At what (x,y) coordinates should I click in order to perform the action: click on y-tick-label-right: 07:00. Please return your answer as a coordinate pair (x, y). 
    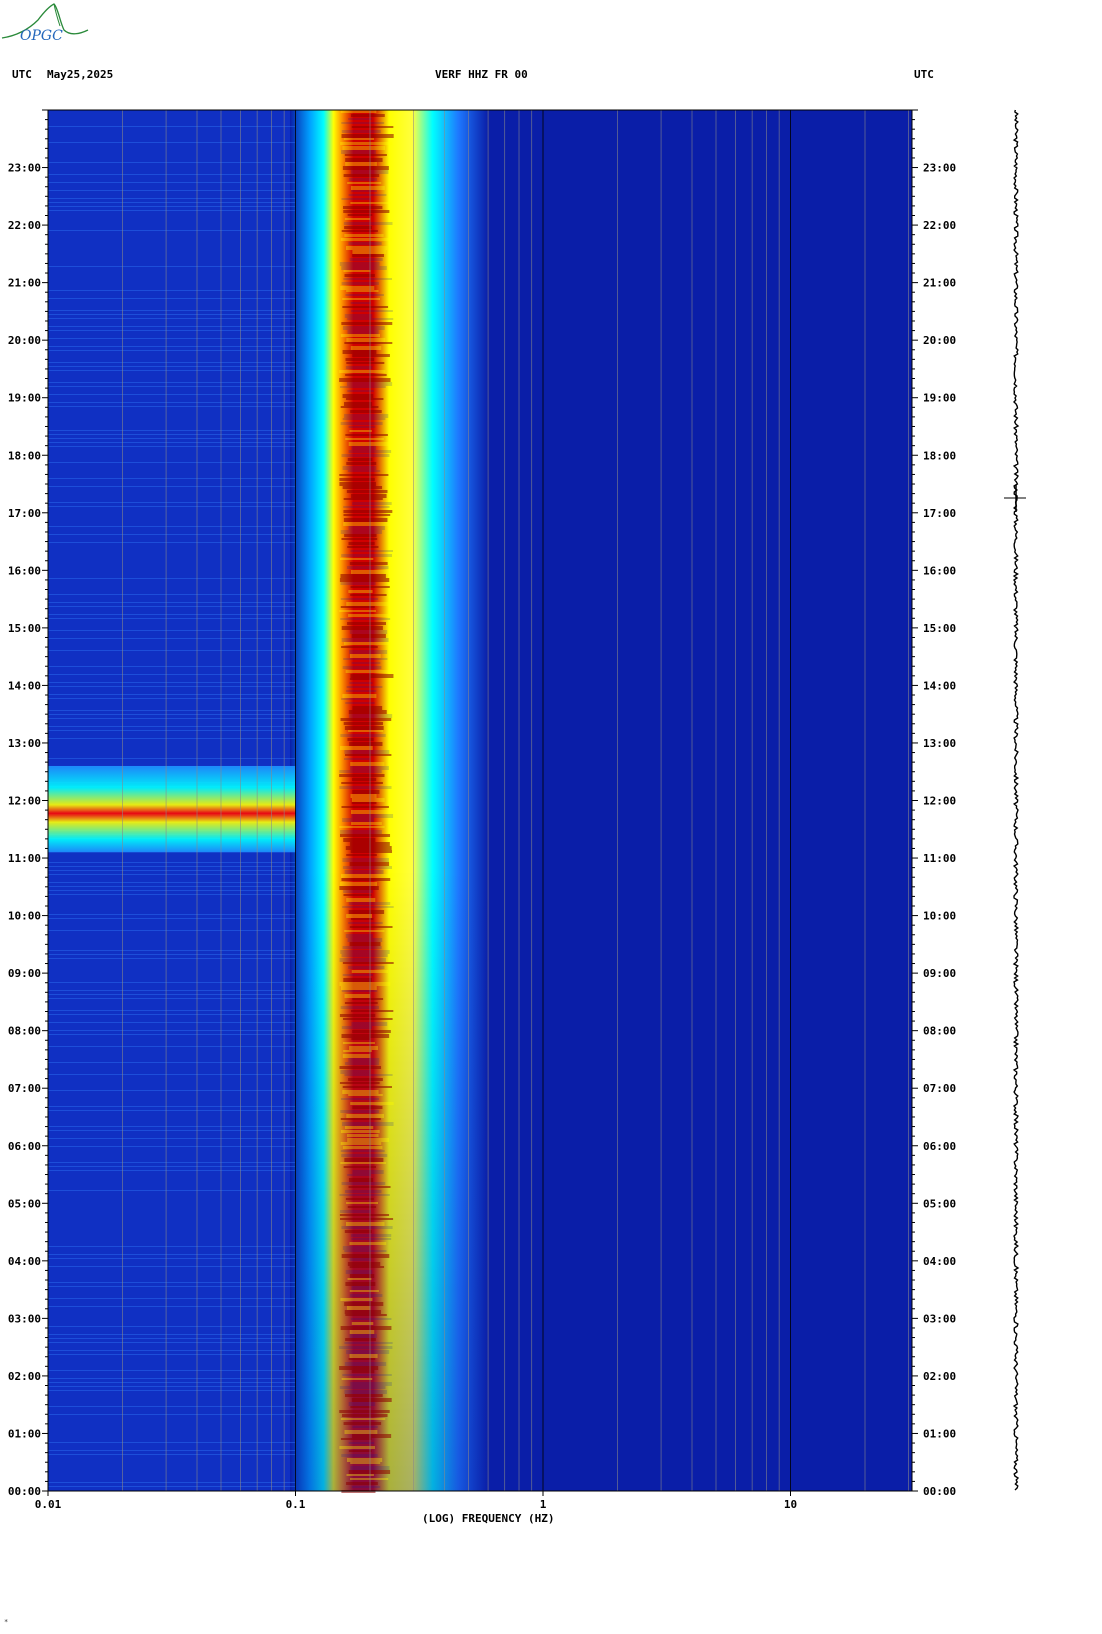
    Looking at the image, I should click on (939, 1088).